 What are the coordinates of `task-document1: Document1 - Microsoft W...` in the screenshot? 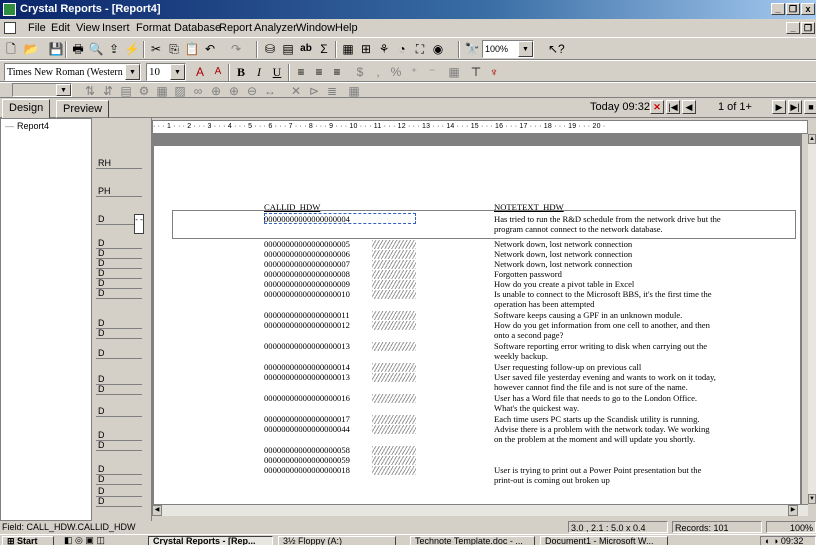 It's located at (604, 540).